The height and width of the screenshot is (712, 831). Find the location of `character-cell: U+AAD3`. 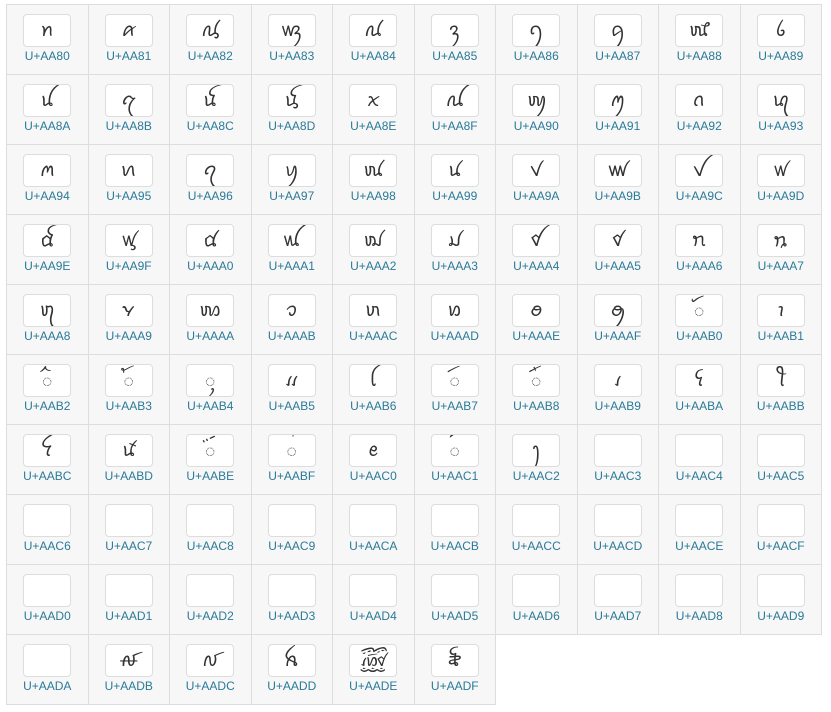

character-cell: U+AAD3 is located at coordinates (292, 600).